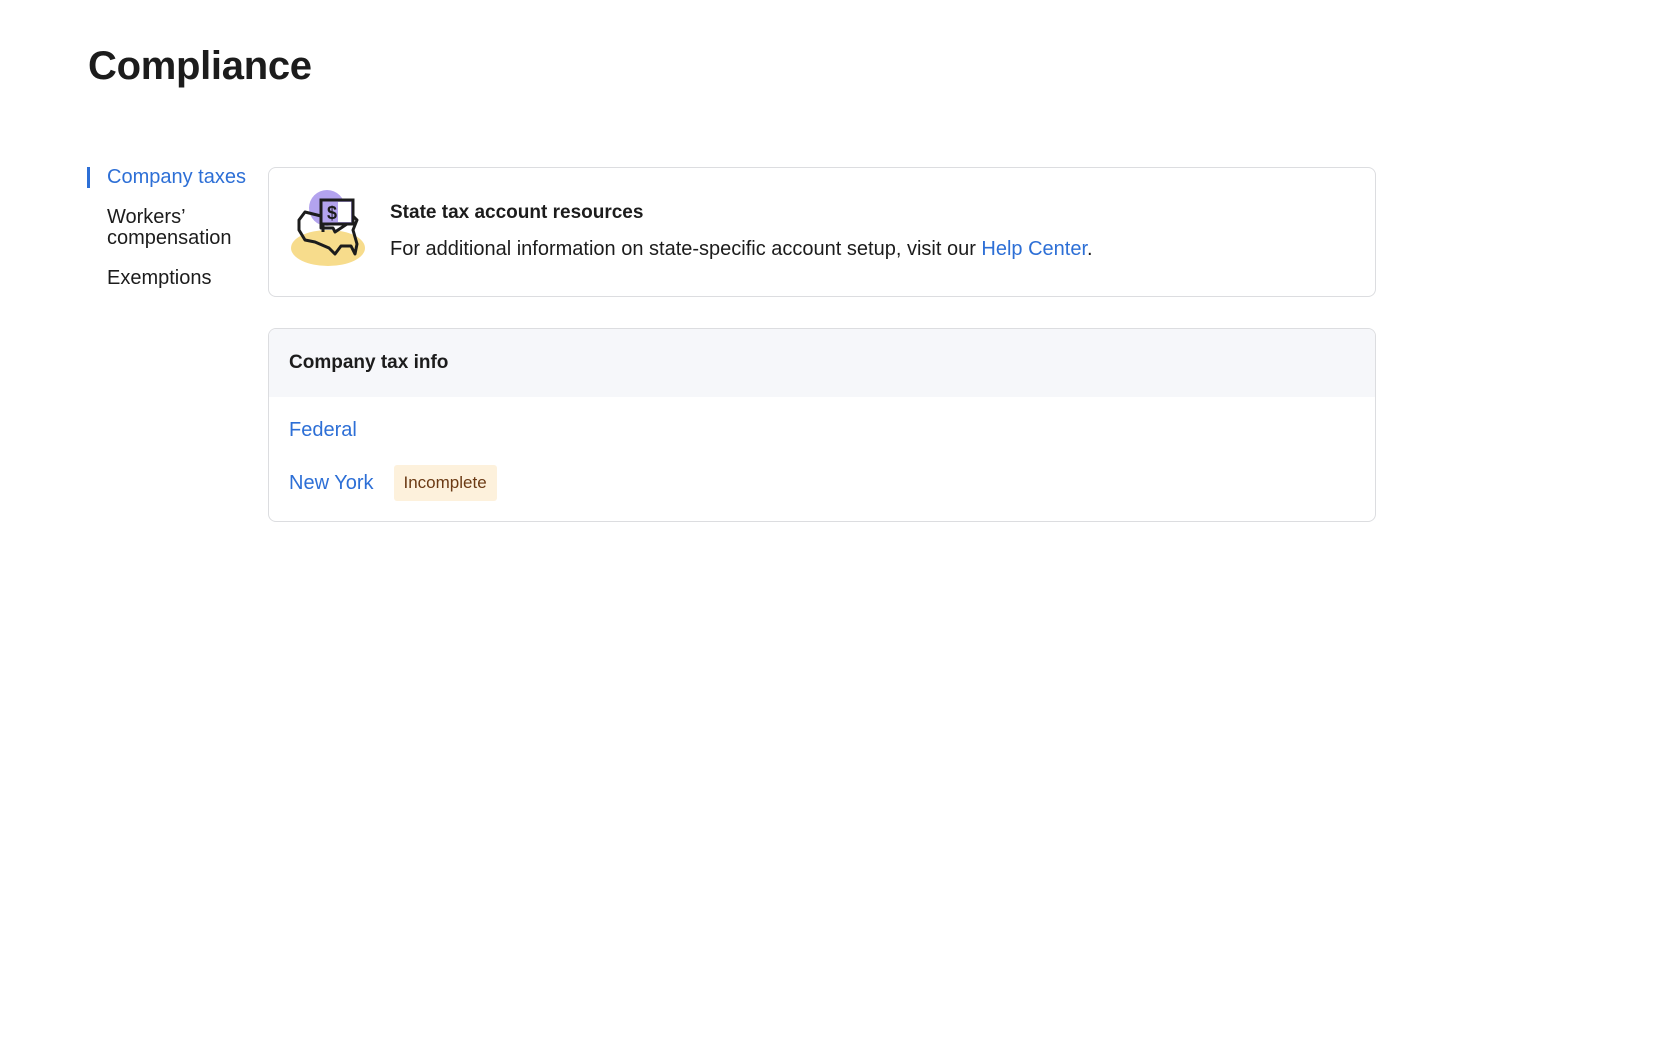 This screenshot has height=1046, width=1660. What do you see at coordinates (172, 278) in the screenshot?
I see `sidebar-item-exemptions: Exemptions` at bounding box center [172, 278].